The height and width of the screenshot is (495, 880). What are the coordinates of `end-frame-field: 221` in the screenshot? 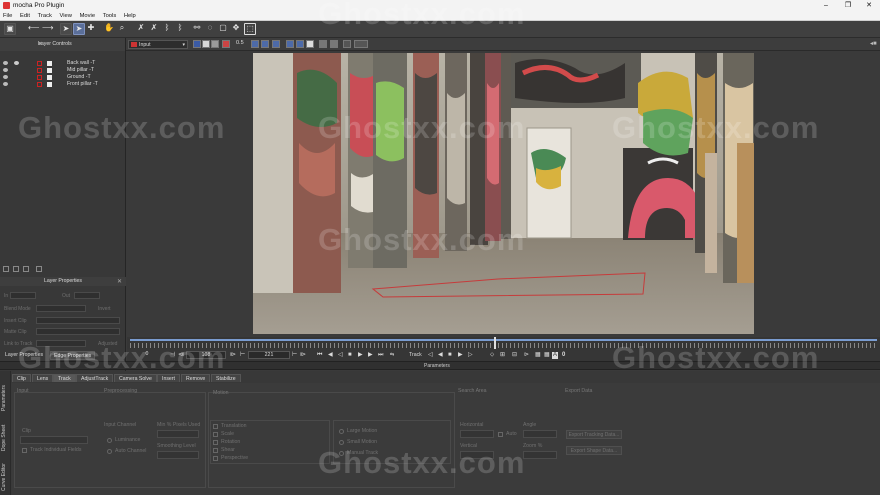 It's located at (269, 355).